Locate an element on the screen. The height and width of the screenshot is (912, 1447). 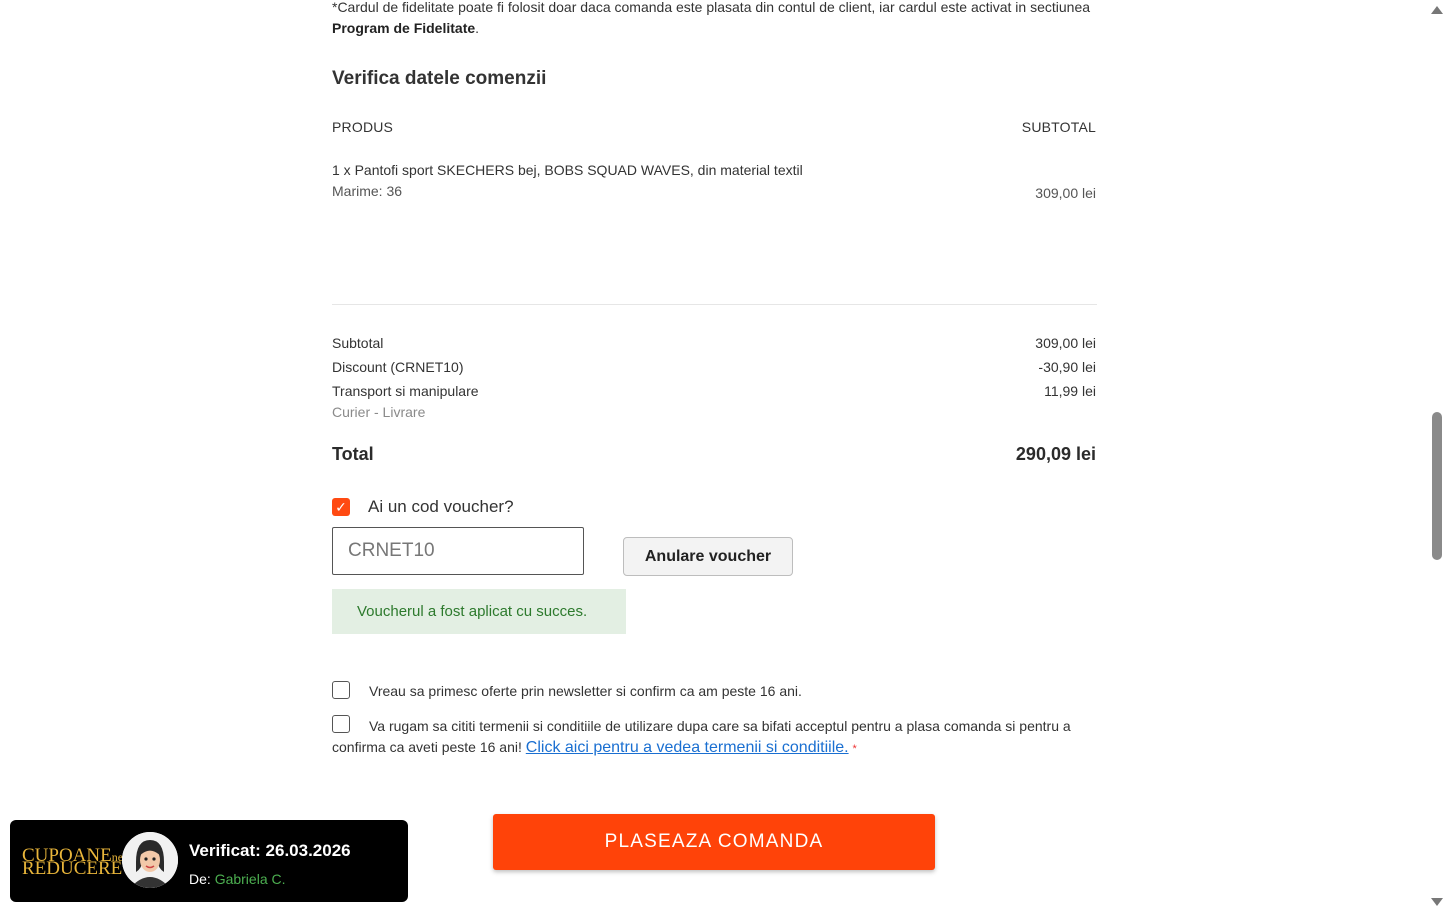
scrollbar-thumb is located at coordinates (1437, 486).